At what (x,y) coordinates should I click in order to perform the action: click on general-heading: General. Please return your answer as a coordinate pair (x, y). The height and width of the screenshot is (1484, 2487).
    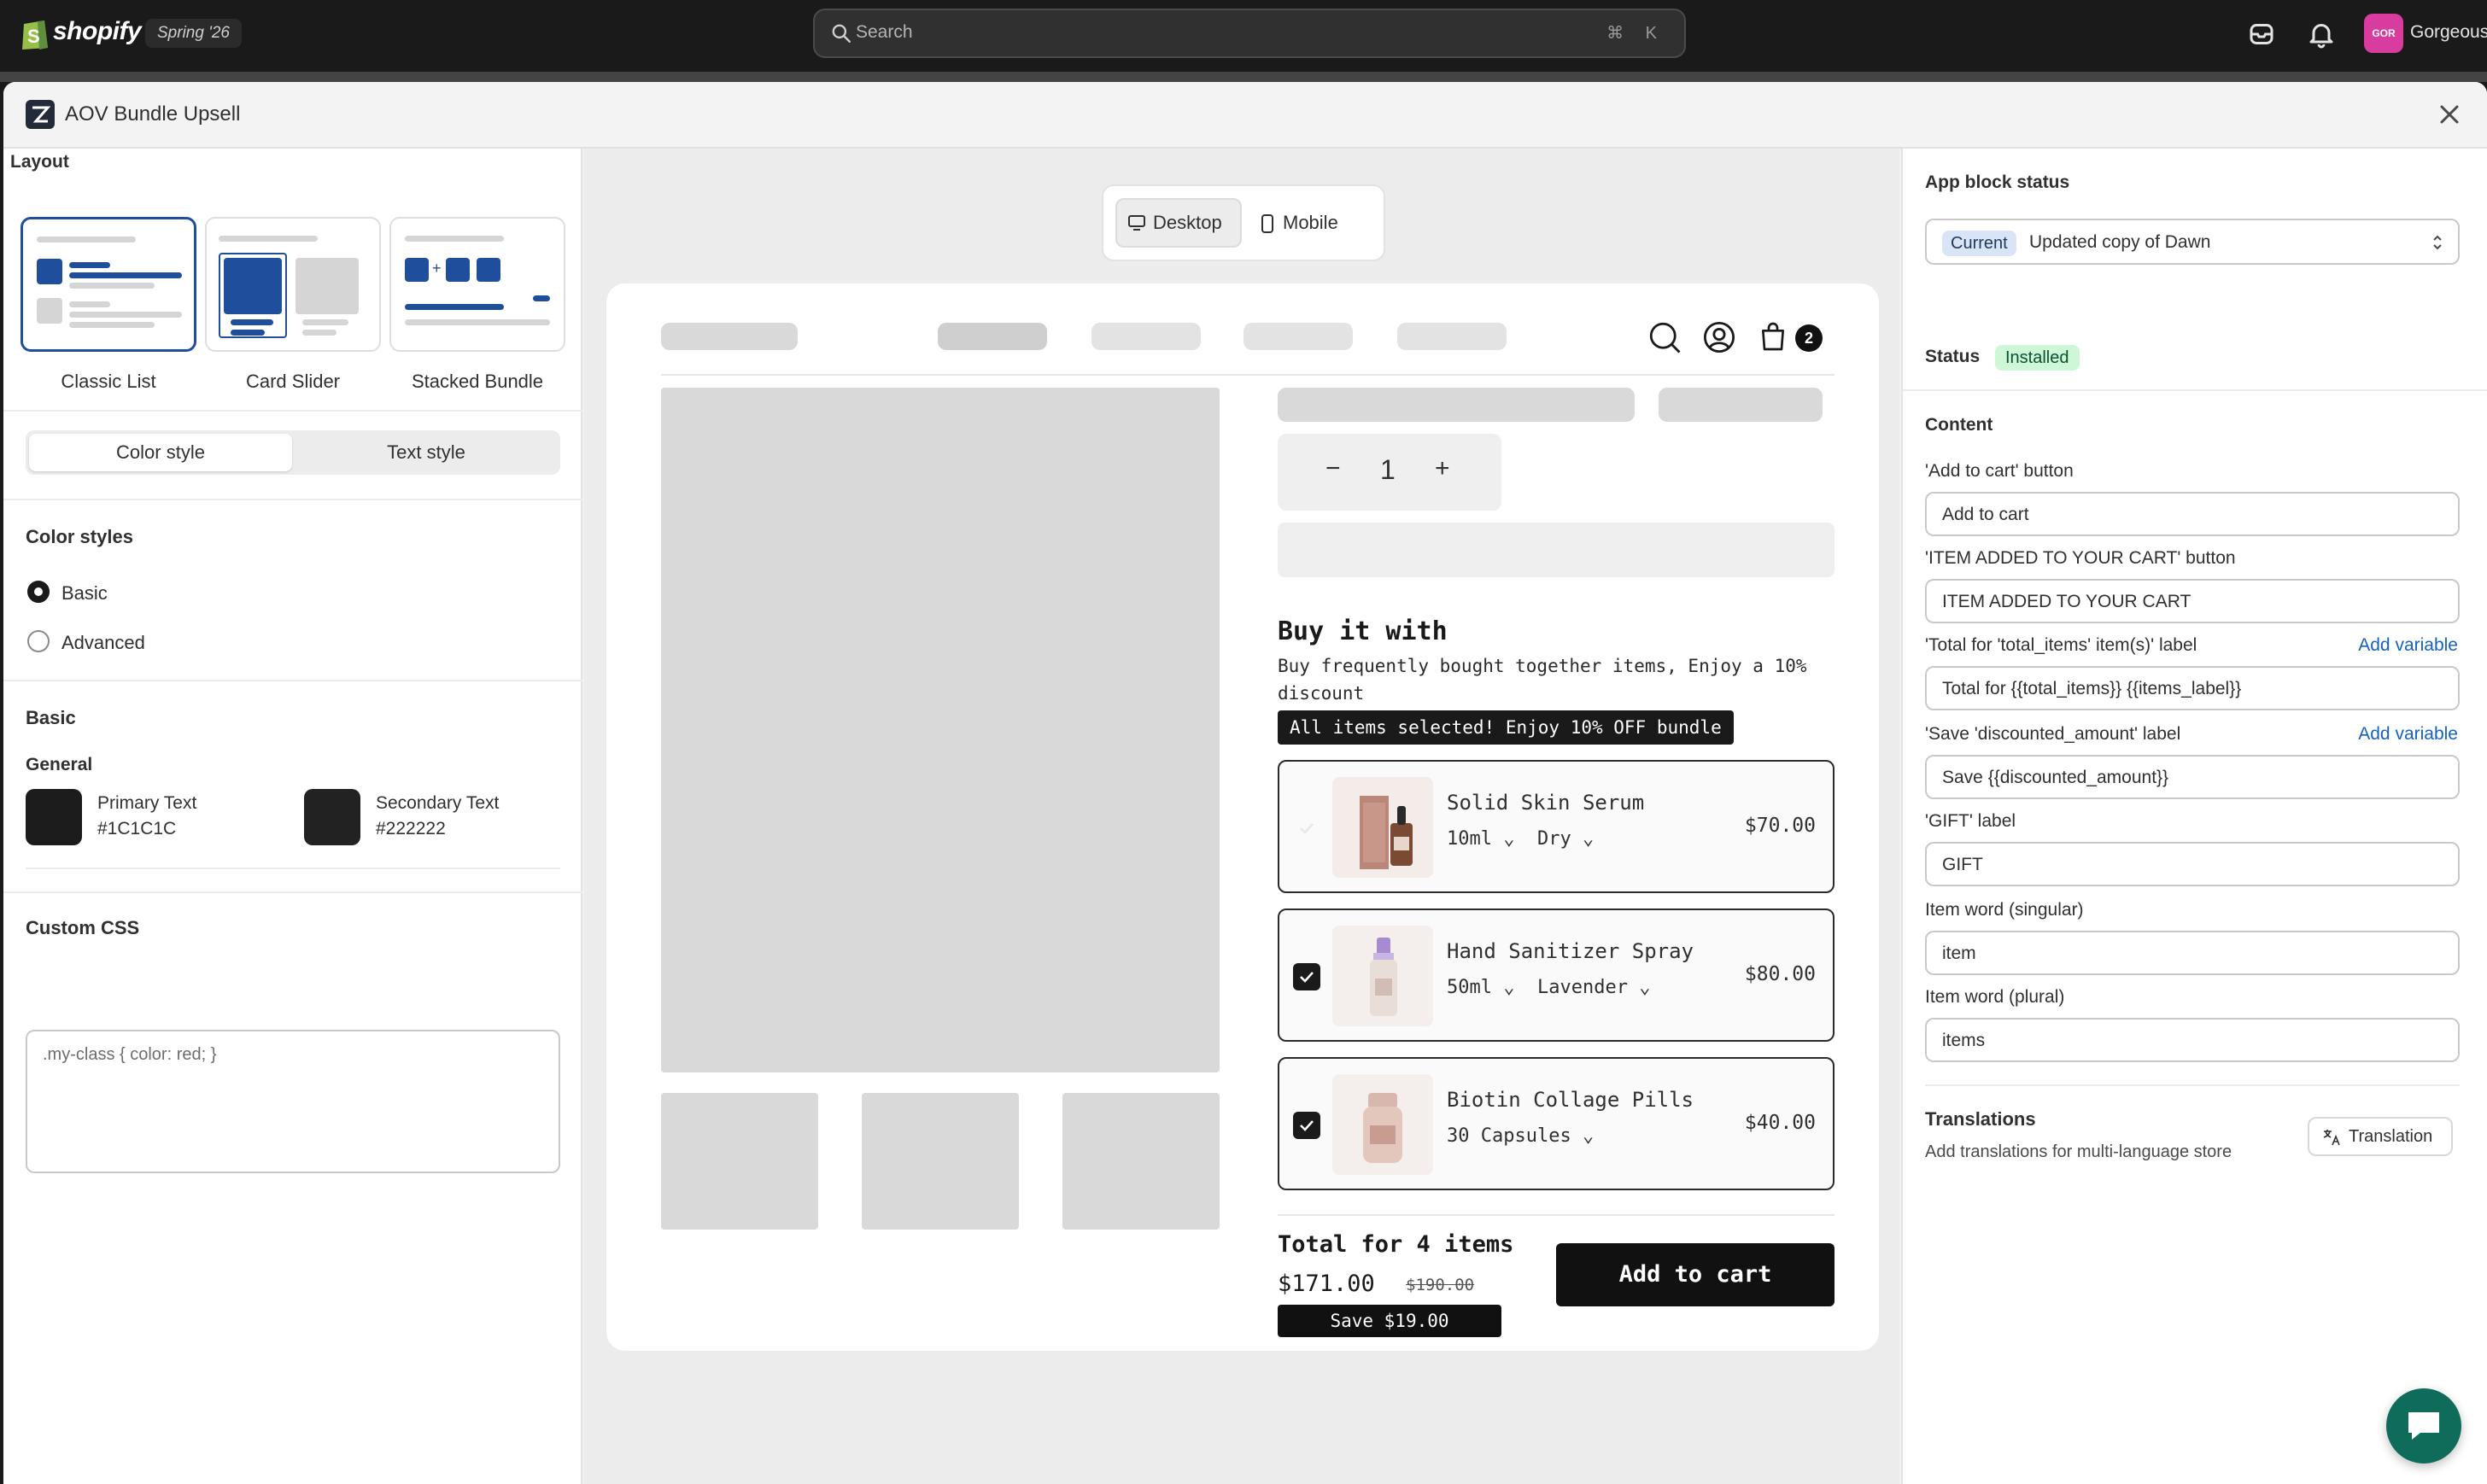
    Looking at the image, I should click on (59, 764).